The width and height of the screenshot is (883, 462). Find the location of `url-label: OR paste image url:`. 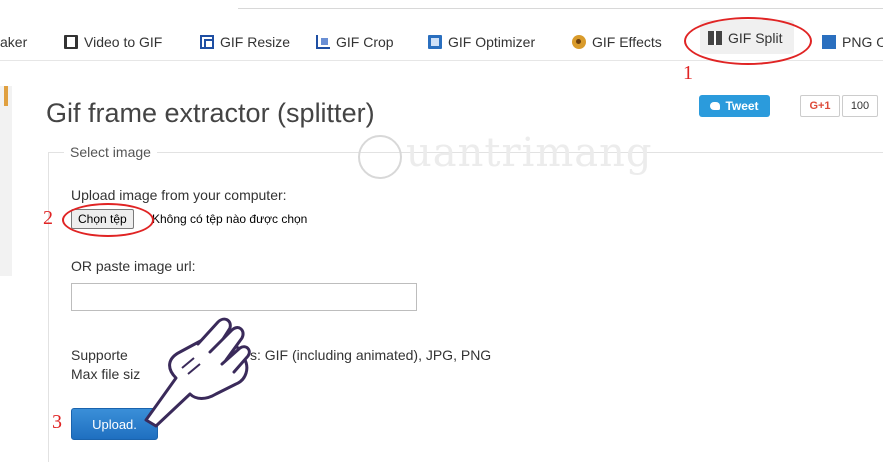

url-label: OR paste image url: is located at coordinates (133, 266).